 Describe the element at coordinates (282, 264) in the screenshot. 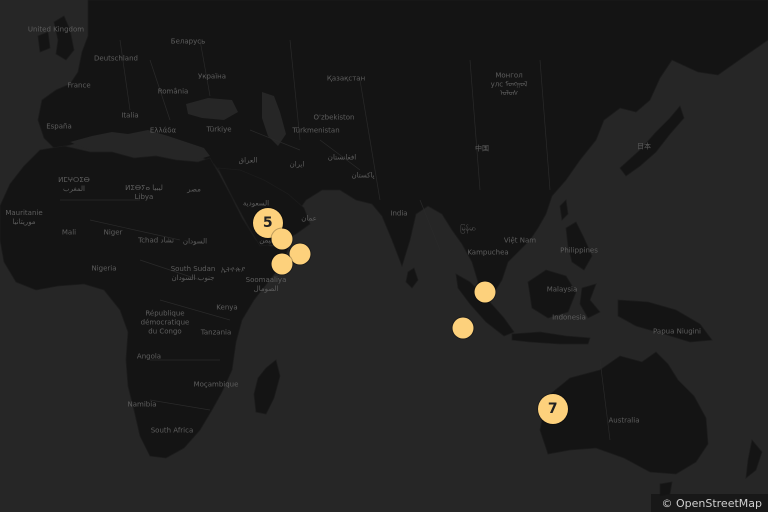

I see `marker-tunisia` at that location.